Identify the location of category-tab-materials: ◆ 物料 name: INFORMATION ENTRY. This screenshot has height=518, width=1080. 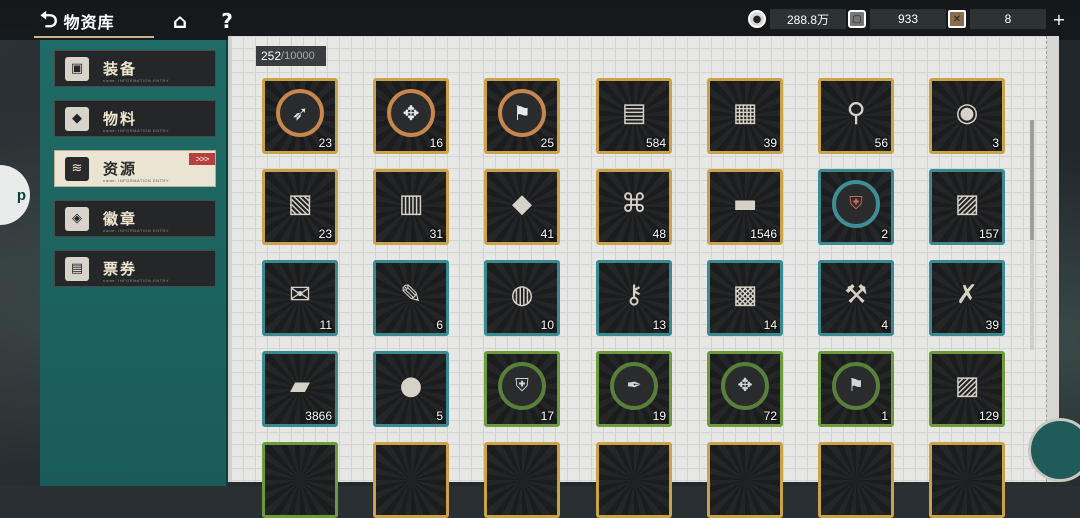
(135, 118).